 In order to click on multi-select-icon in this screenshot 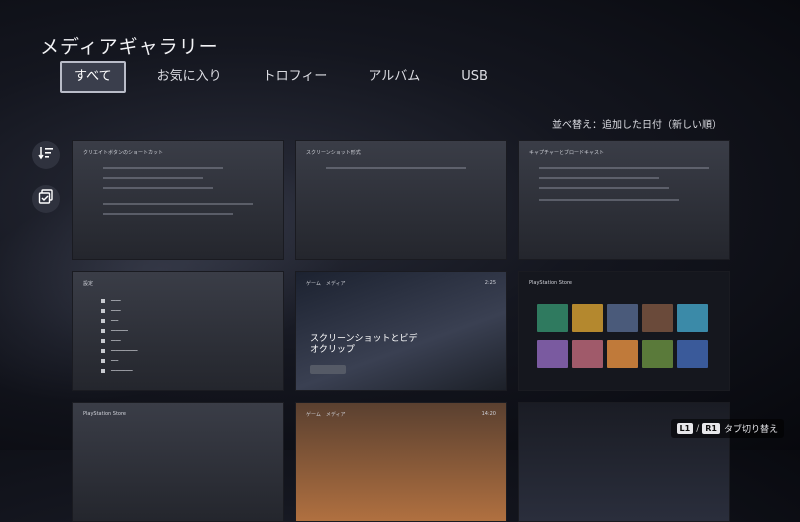, I will do `click(46, 199)`.